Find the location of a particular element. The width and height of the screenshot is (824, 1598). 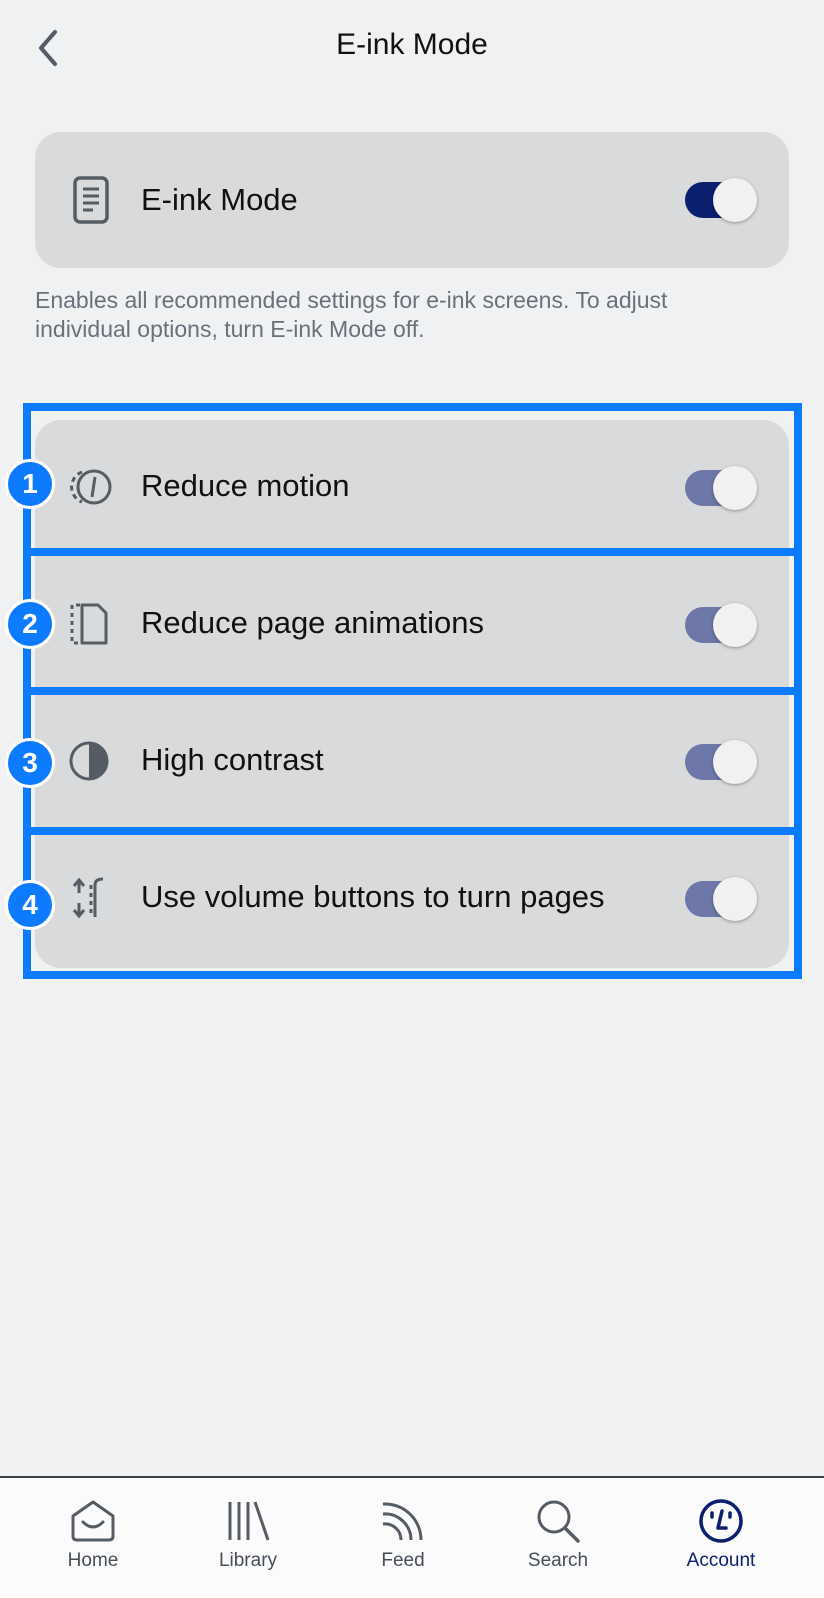

app-header: E-ink Mode is located at coordinates (412, 48).